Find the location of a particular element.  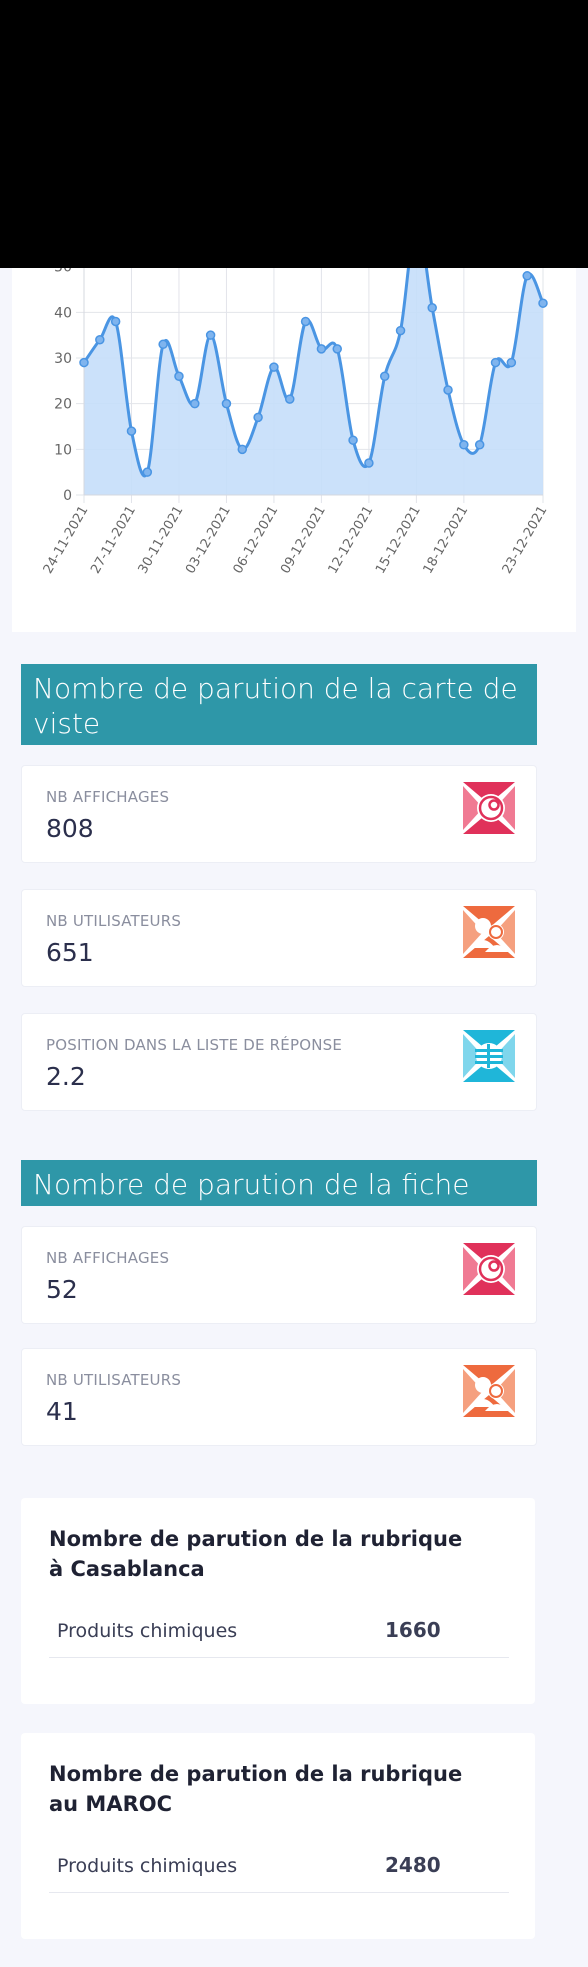

stat-card-fiche-utilisateurs: NB UTILISATEURS 41 is located at coordinates (279, 1397).